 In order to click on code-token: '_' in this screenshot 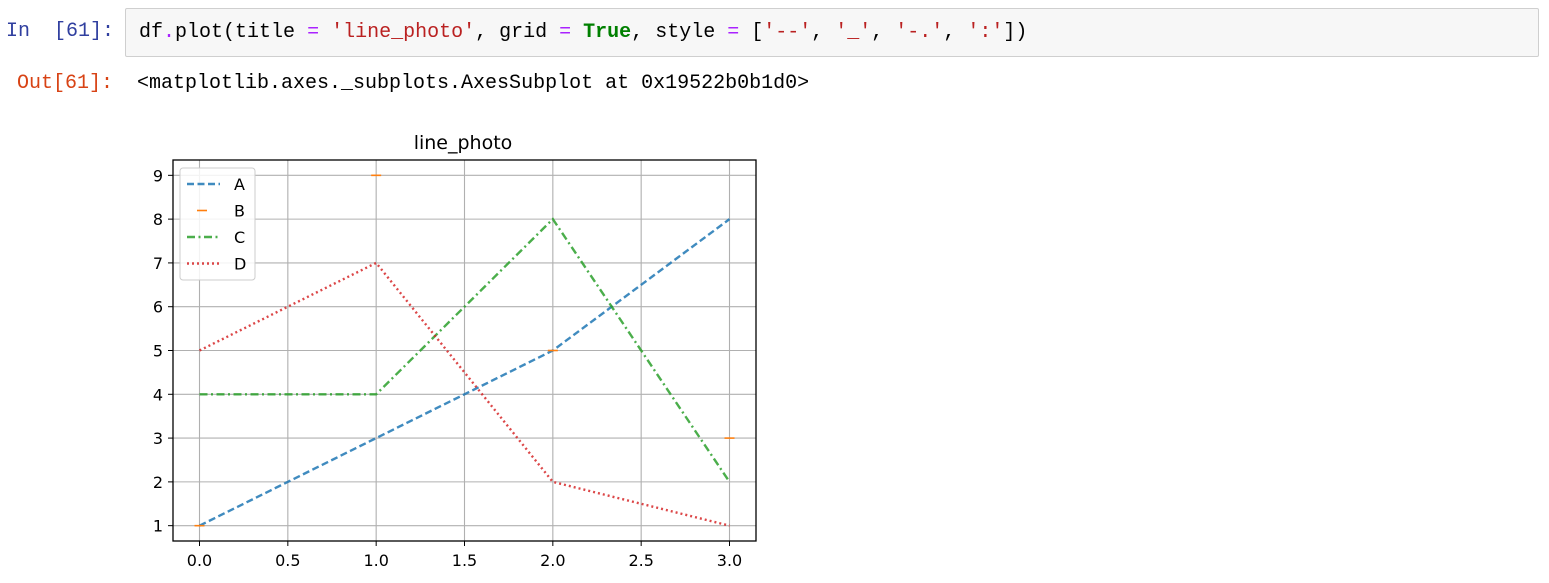, I will do `click(853, 32)`.